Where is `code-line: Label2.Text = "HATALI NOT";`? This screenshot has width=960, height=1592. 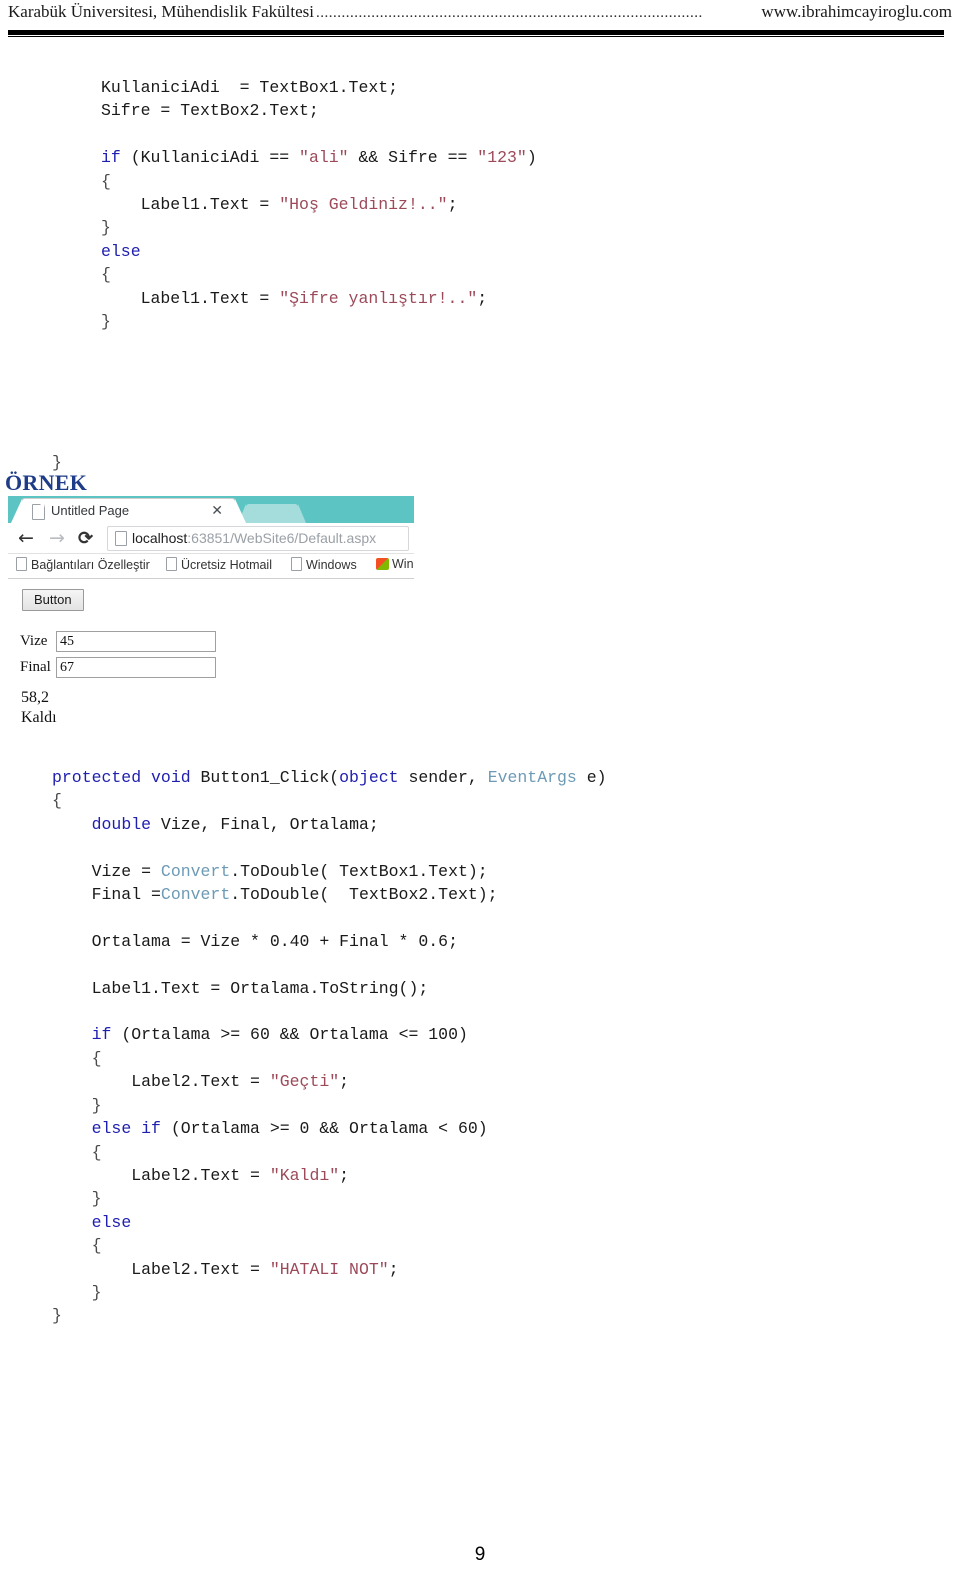 code-line: Label2.Text = "HATALI NOT"; is located at coordinates (329, 1269).